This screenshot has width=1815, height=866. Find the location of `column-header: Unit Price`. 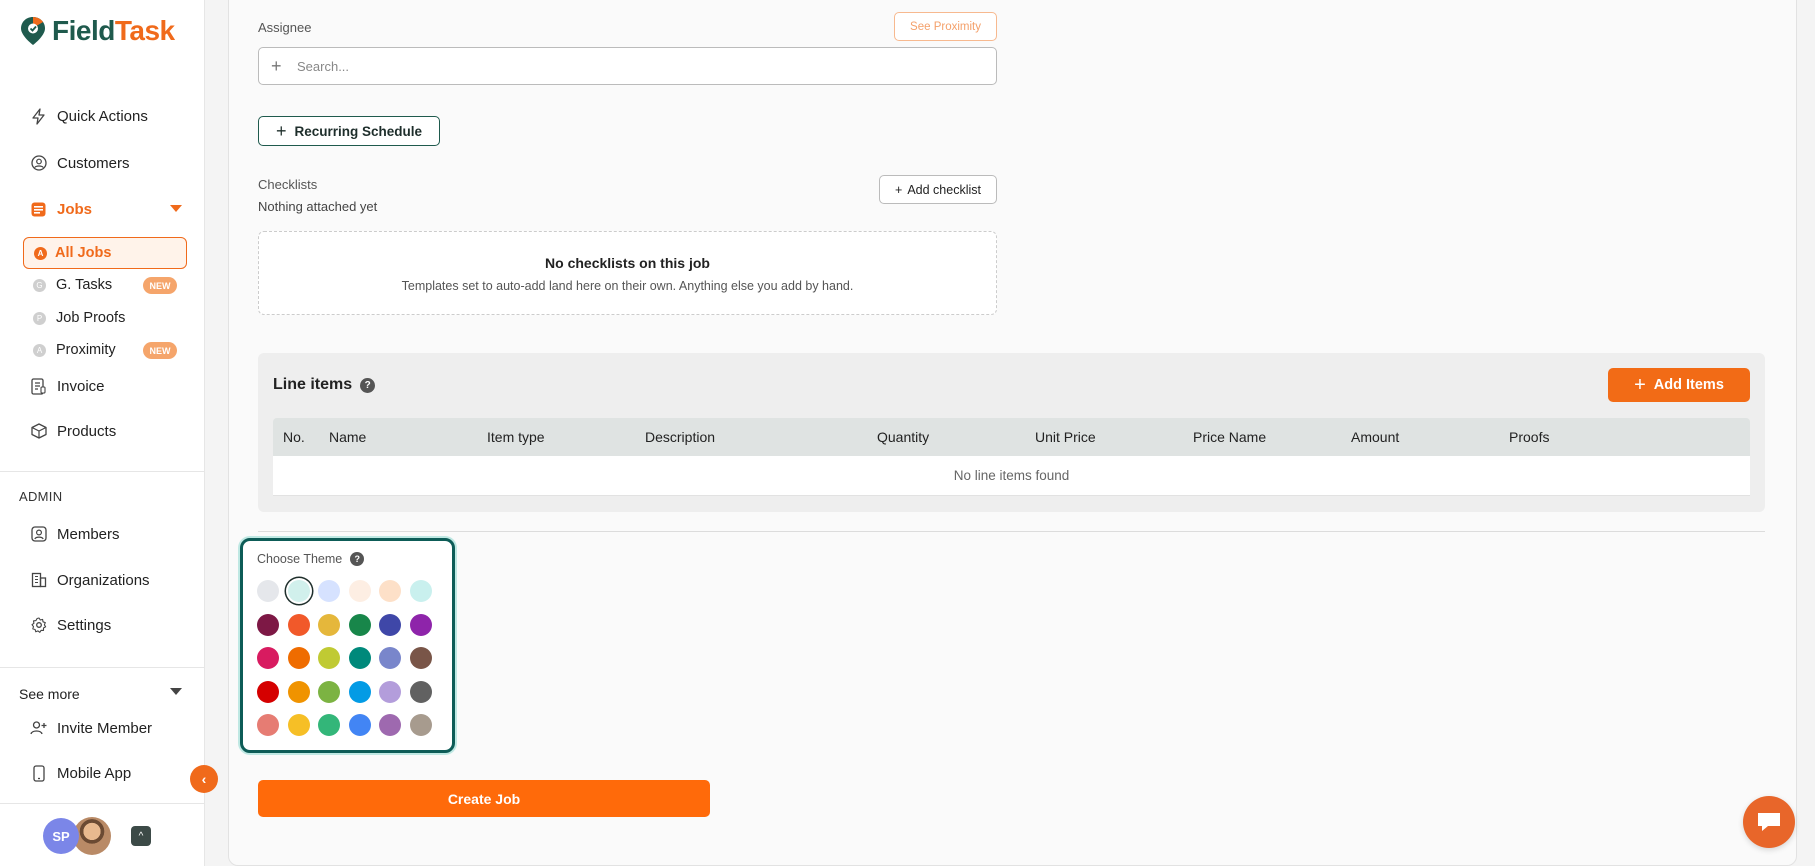

column-header: Unit Price is located at coordinates (1065, 437).